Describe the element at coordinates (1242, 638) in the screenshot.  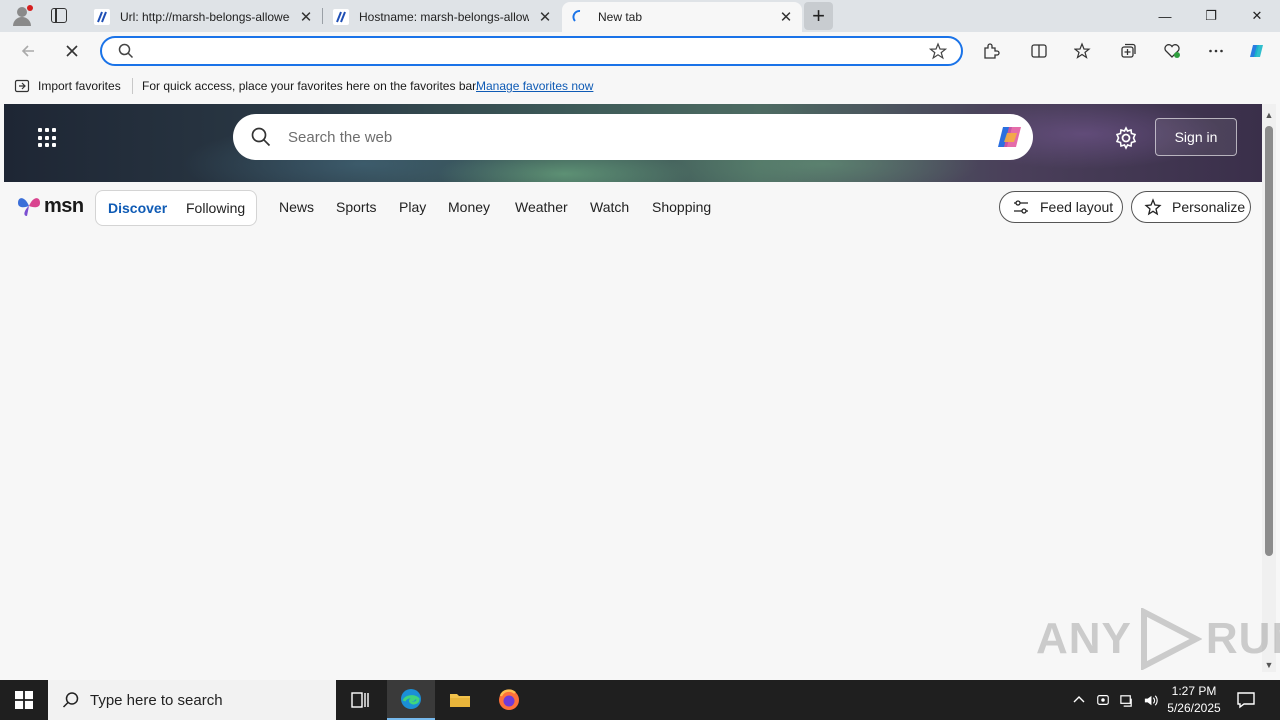
I see `watermark-text-right: RUN` at that location.